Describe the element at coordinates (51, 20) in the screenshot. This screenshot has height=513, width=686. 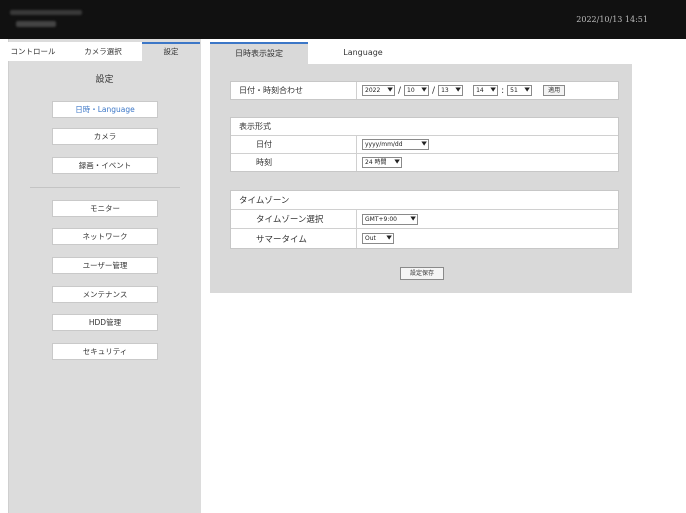
I see `logo` at that location.